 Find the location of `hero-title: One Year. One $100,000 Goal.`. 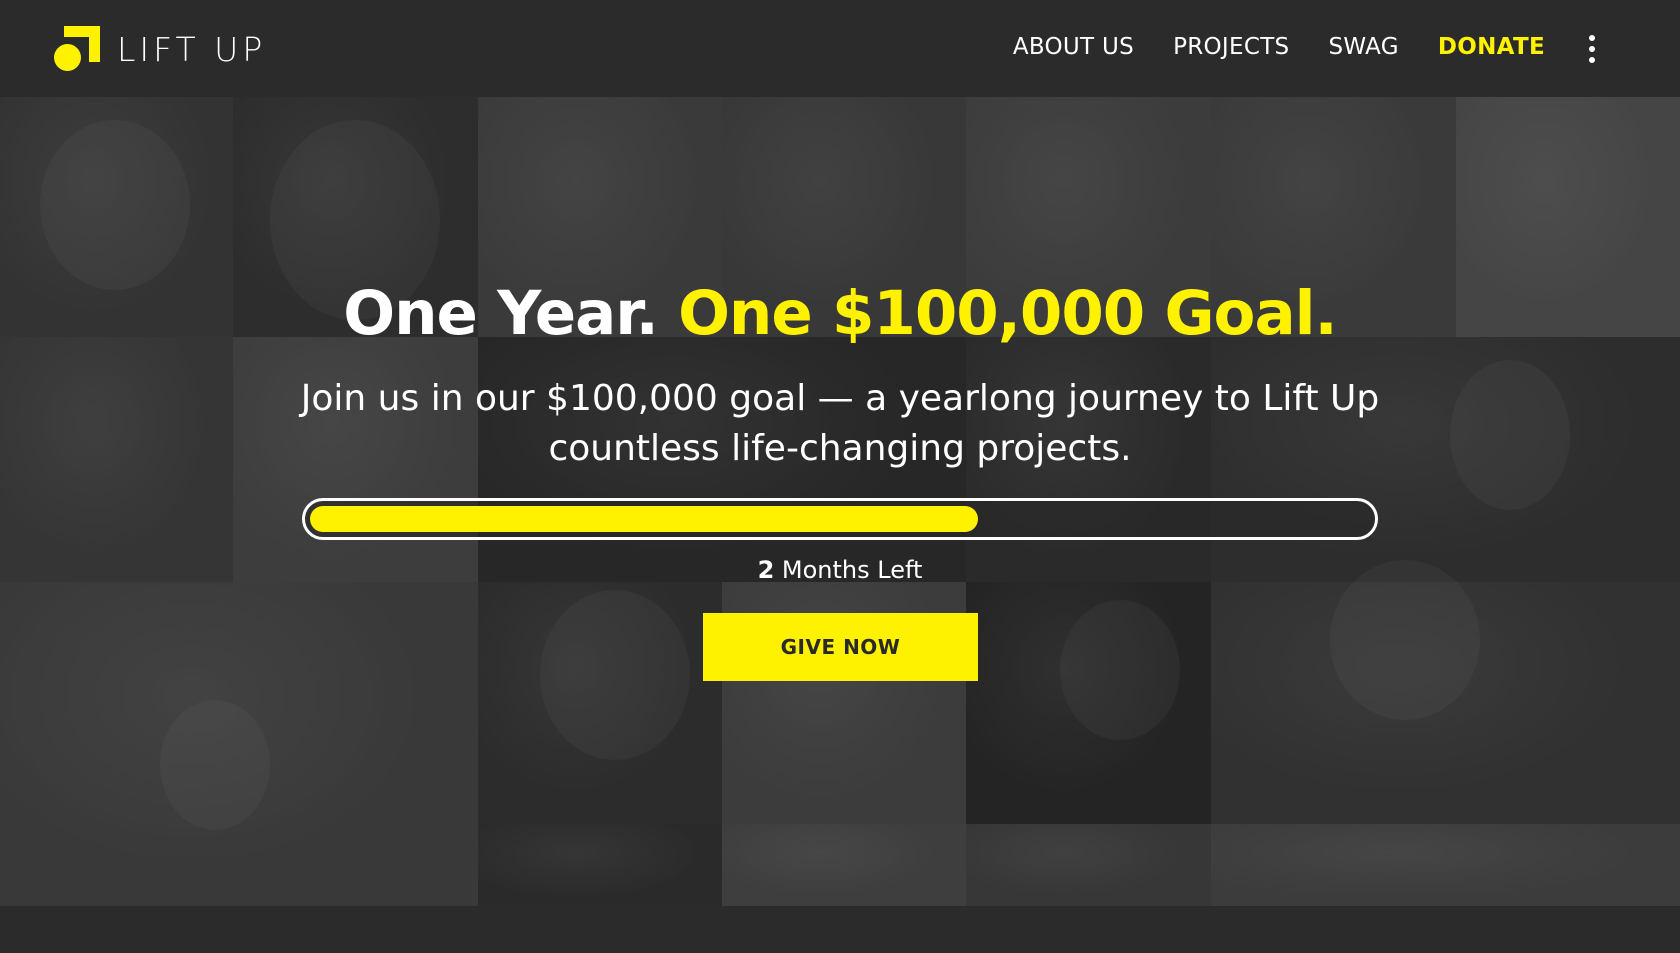

hero-title: One Year. One $100,000 Goal. is located at coordinates (840, 313).